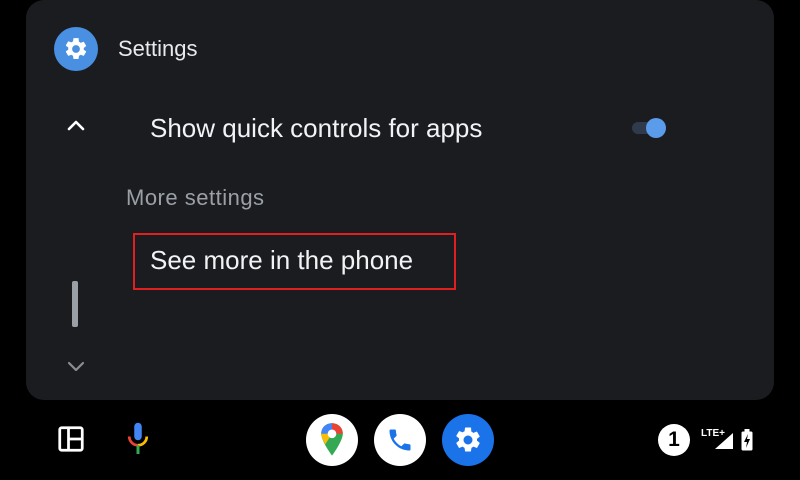  I want to click on more-settings-header: More settings, so click(195, 197).